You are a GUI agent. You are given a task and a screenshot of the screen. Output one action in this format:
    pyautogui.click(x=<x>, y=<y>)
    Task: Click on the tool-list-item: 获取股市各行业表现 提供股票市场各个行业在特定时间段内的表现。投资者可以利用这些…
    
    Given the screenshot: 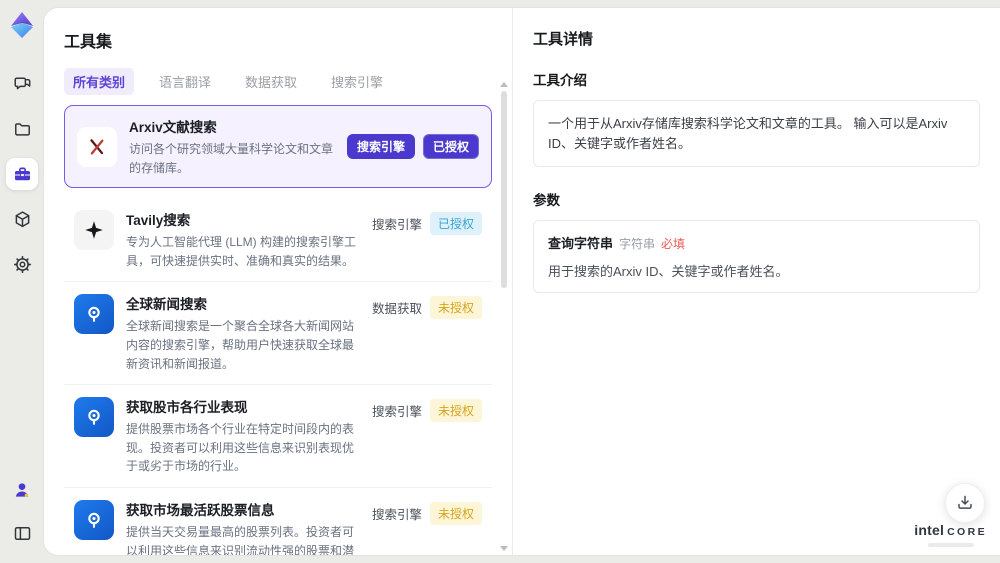 What is the action you would take?
    pyautogui.click(x=278, y=436)
    